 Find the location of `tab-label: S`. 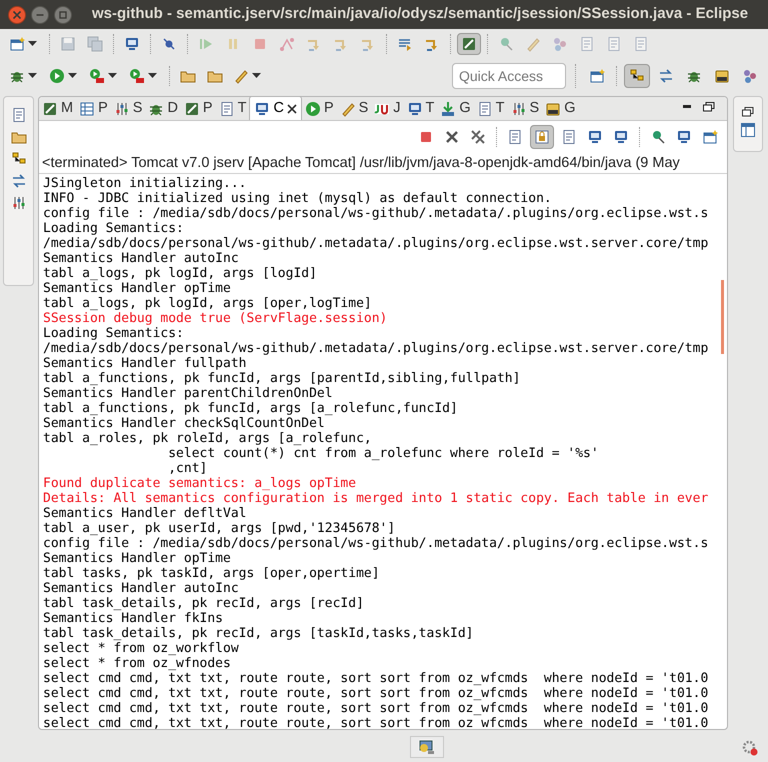

tab-label: S is located at coordinates (535, 108).